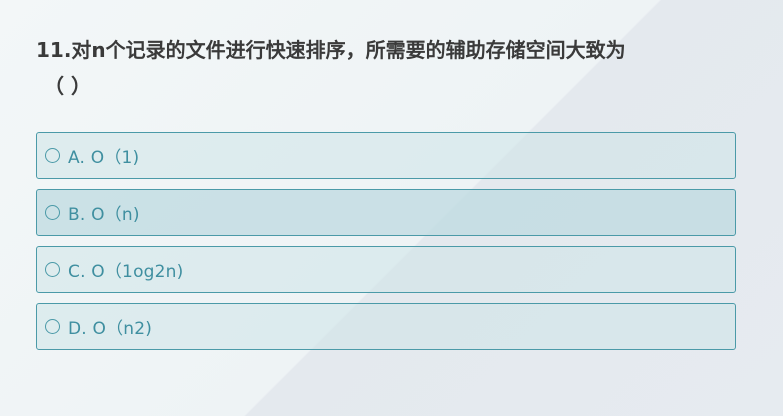  What do you see at coordinates (104, 158) in the screenshot?
I see `option-label: A. O（1)` at bounding box center [104, 158].